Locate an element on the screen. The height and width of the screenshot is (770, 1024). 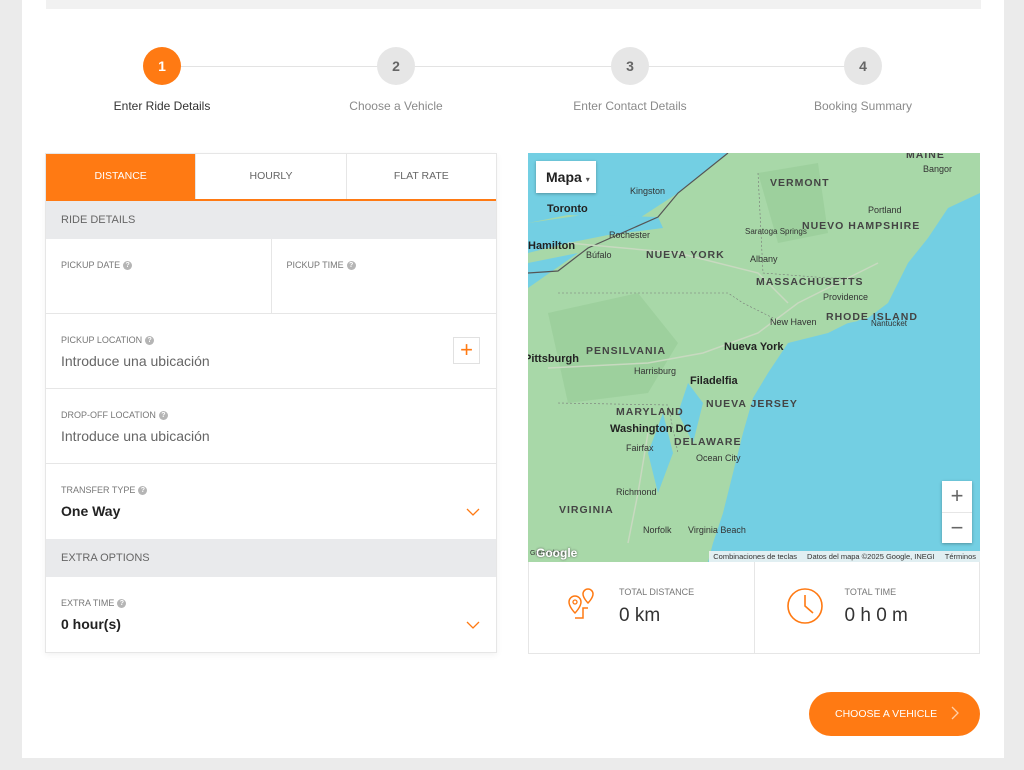
map-label: Kingston is located at coordinates (648, 191).